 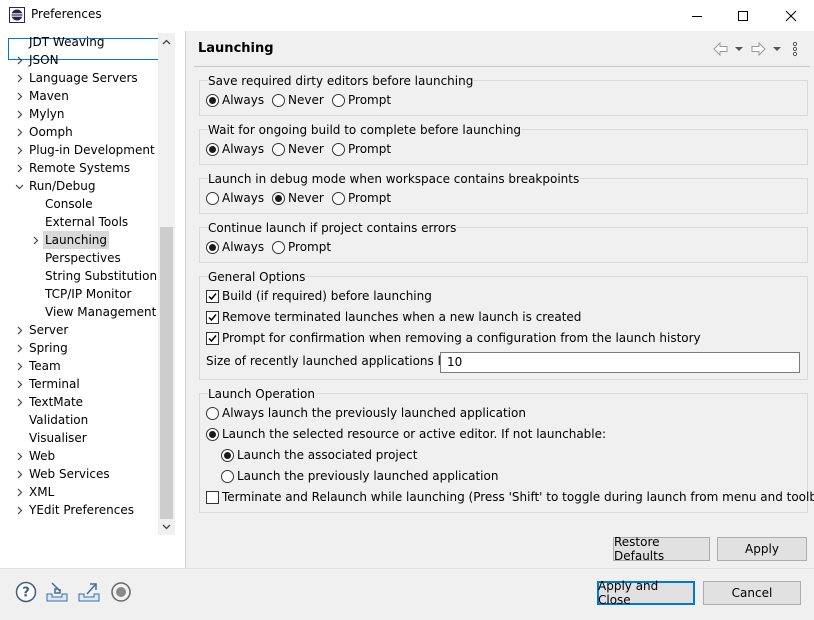 I want to click on tree-item: Language Servers, so click(x=83, y=78).